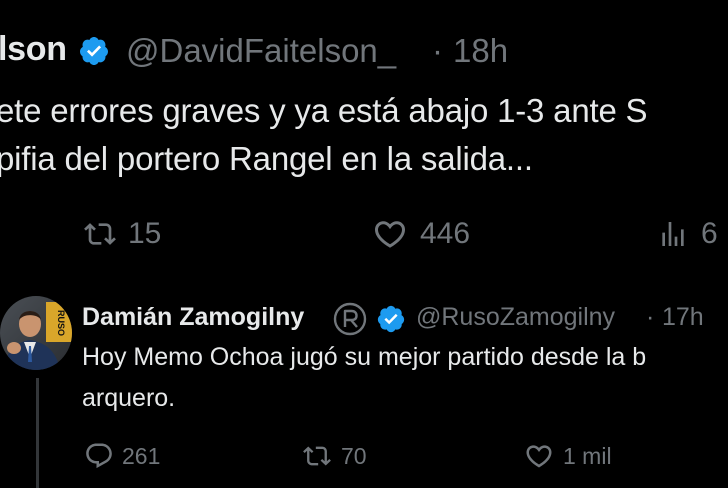  Describe the element at coordinates (673, 234) in the screenshot. I see `views-icon` at that location.